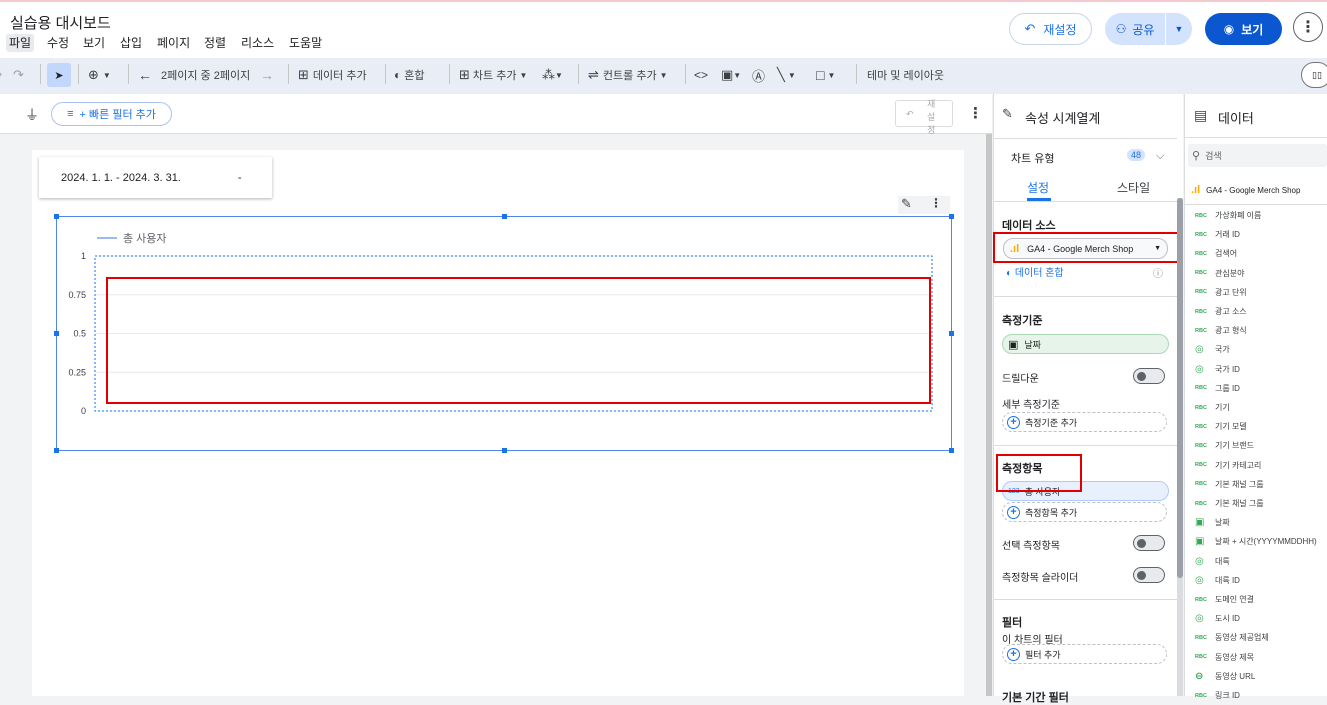 The image size is (1327, 705). Describe the element at coordinates (1084, 512) in the screenshot. I see `add-metric-button: + 측정항목 추가` at that location.